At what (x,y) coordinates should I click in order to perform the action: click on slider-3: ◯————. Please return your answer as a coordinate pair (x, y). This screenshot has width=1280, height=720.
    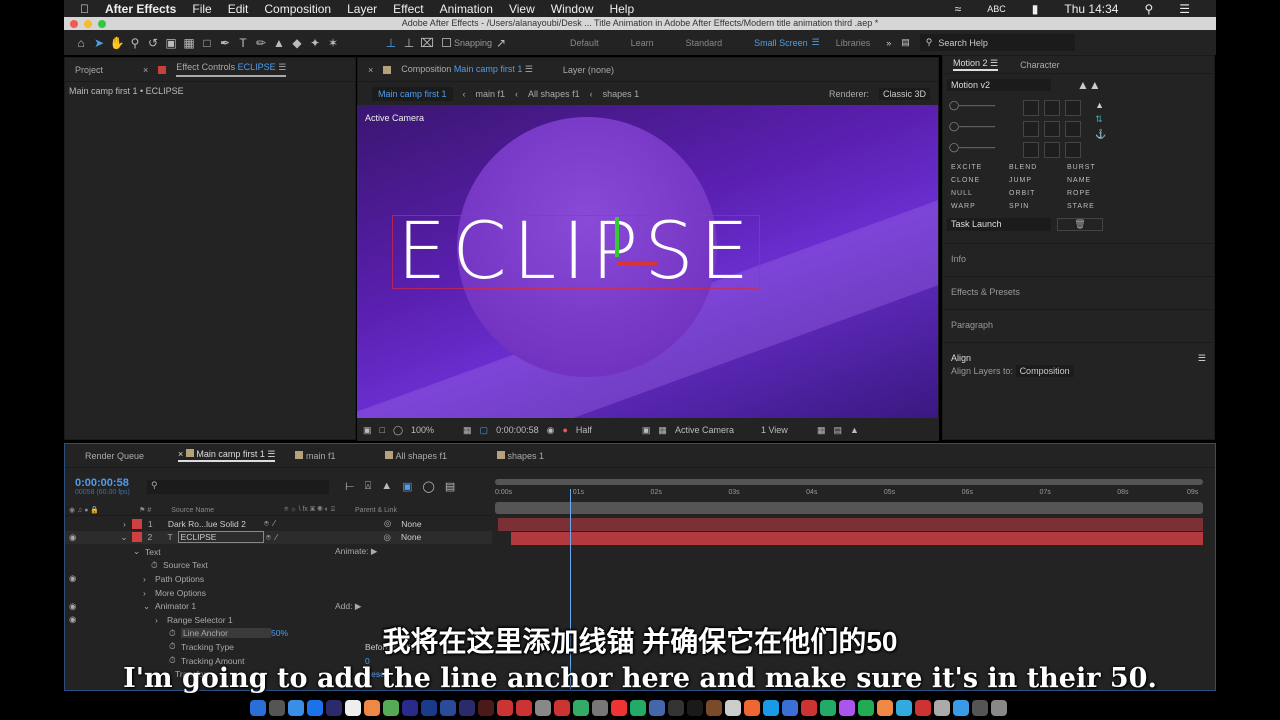
    Looking at the image, I should click on (972, 147).